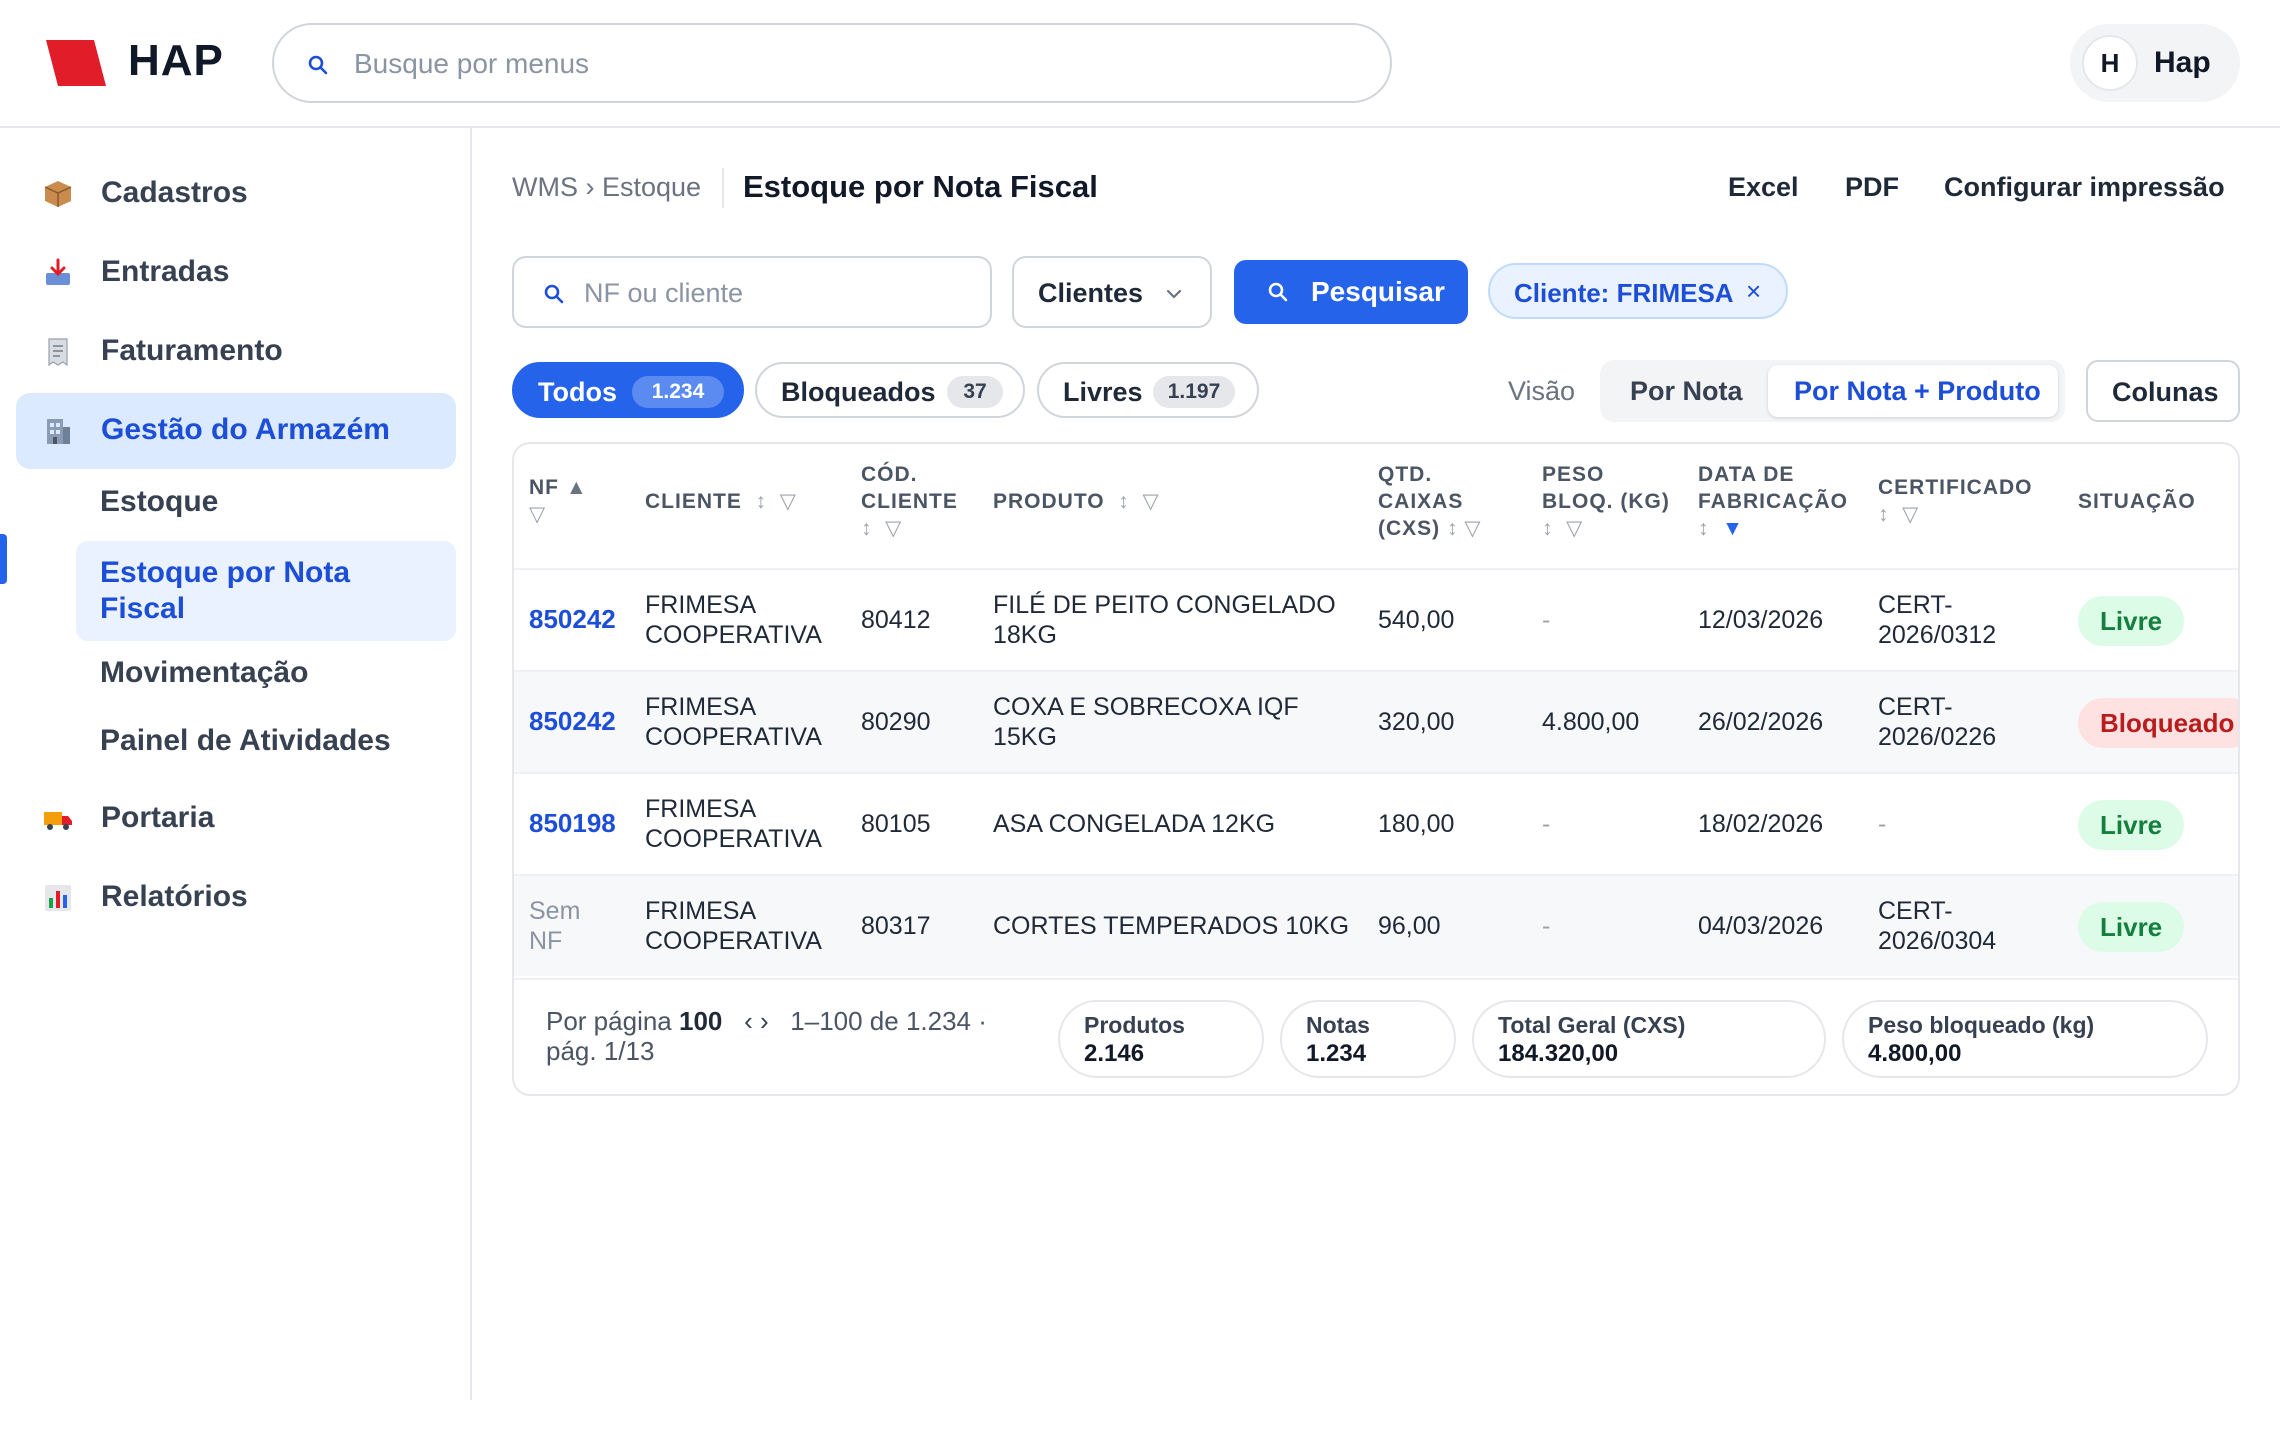 This screenshot has height=1440, width=2280. I want to click on building-icon, so click(58, 431).